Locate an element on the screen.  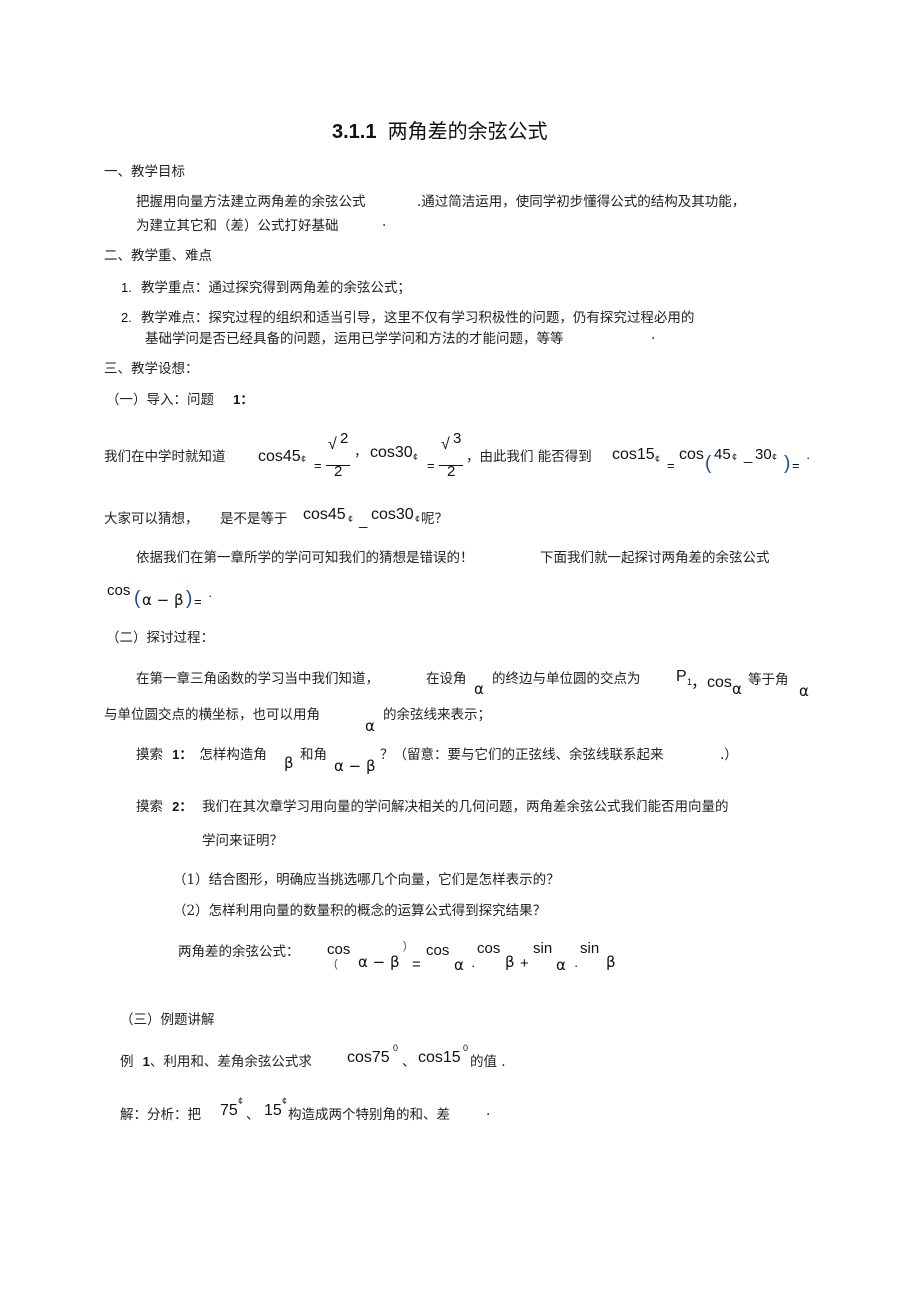
section-heading-keypoints: 二、教学重、难点 is located at coordinates (158, 256).